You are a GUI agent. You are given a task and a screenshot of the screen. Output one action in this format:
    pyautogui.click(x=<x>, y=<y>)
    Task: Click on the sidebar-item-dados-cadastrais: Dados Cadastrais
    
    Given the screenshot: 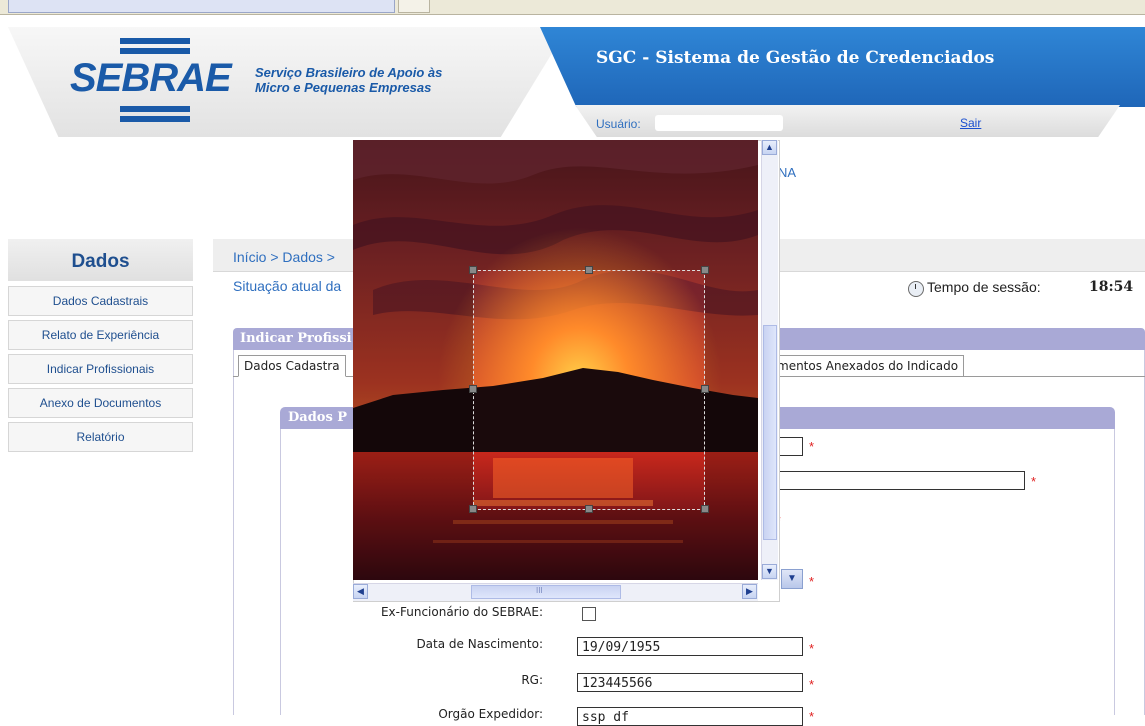 What is the action you would take?
    pyautogui.click(x=100, y=301)
    